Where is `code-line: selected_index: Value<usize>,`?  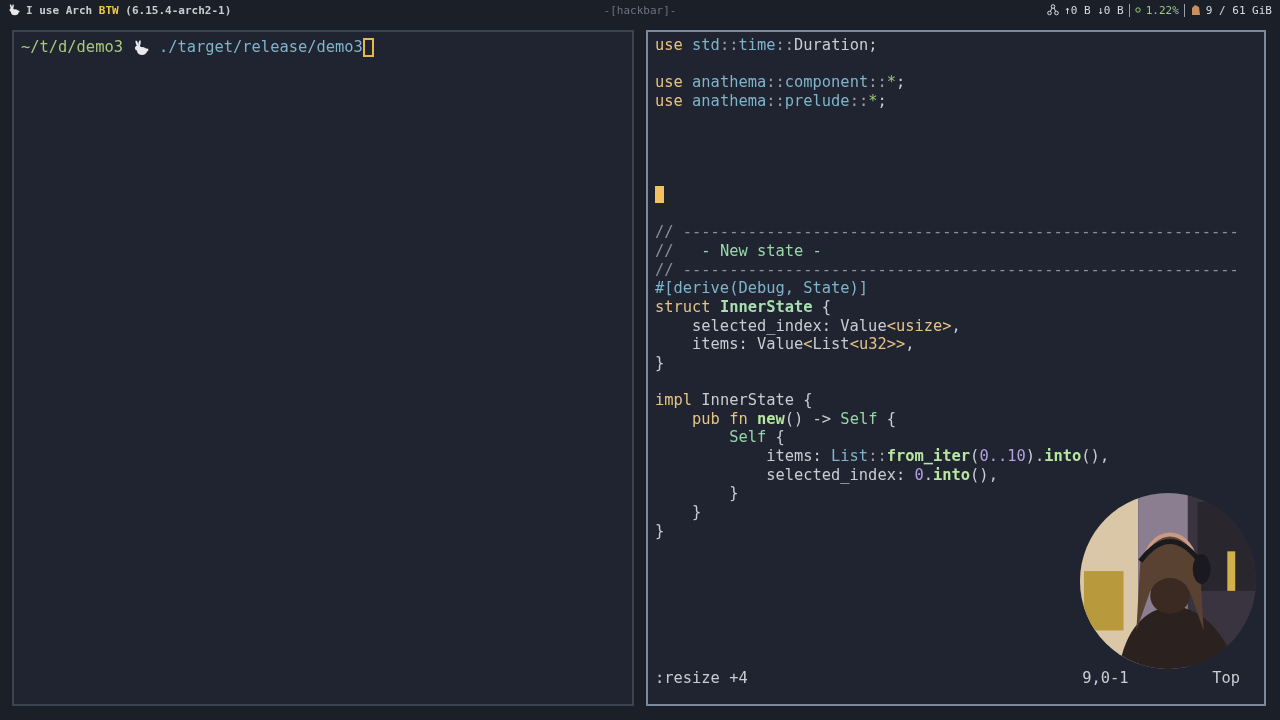 code-line: selected_index: Value<usize>, is located at coordinates (826, 326).